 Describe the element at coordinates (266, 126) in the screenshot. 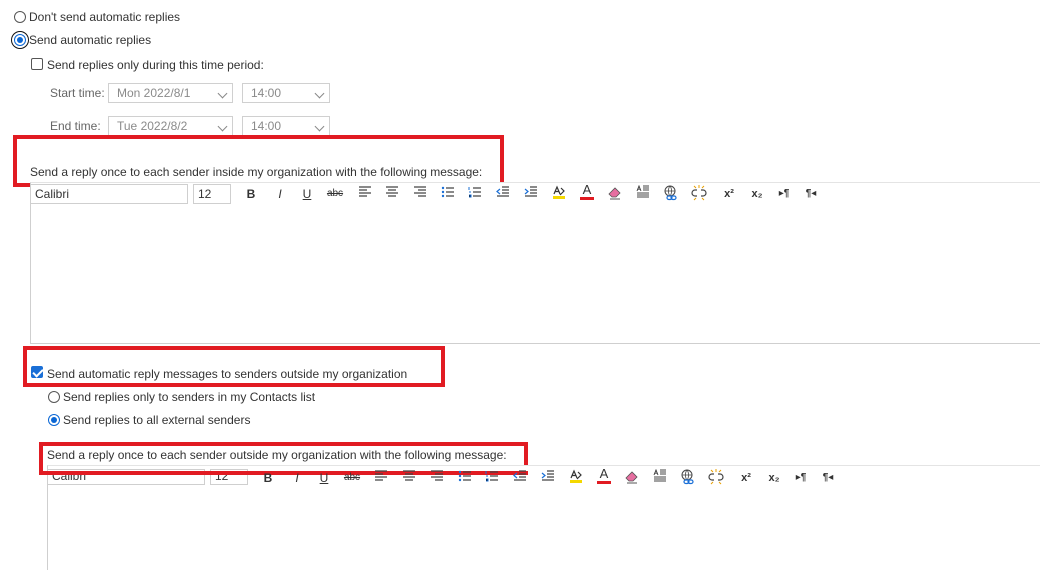

I see `end-time-value: 14:00` at that location.